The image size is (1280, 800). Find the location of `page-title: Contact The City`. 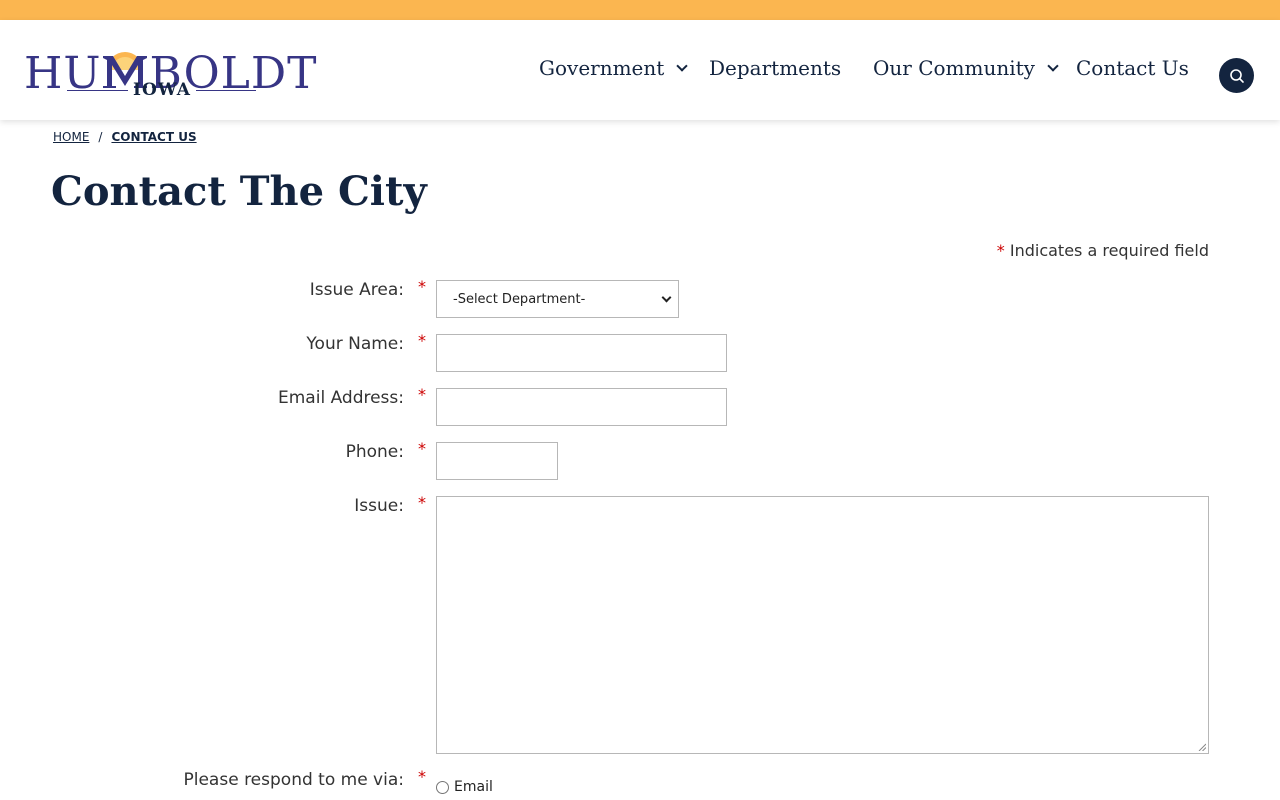

page-title: Contact The City is located at coordinates (239, 191).